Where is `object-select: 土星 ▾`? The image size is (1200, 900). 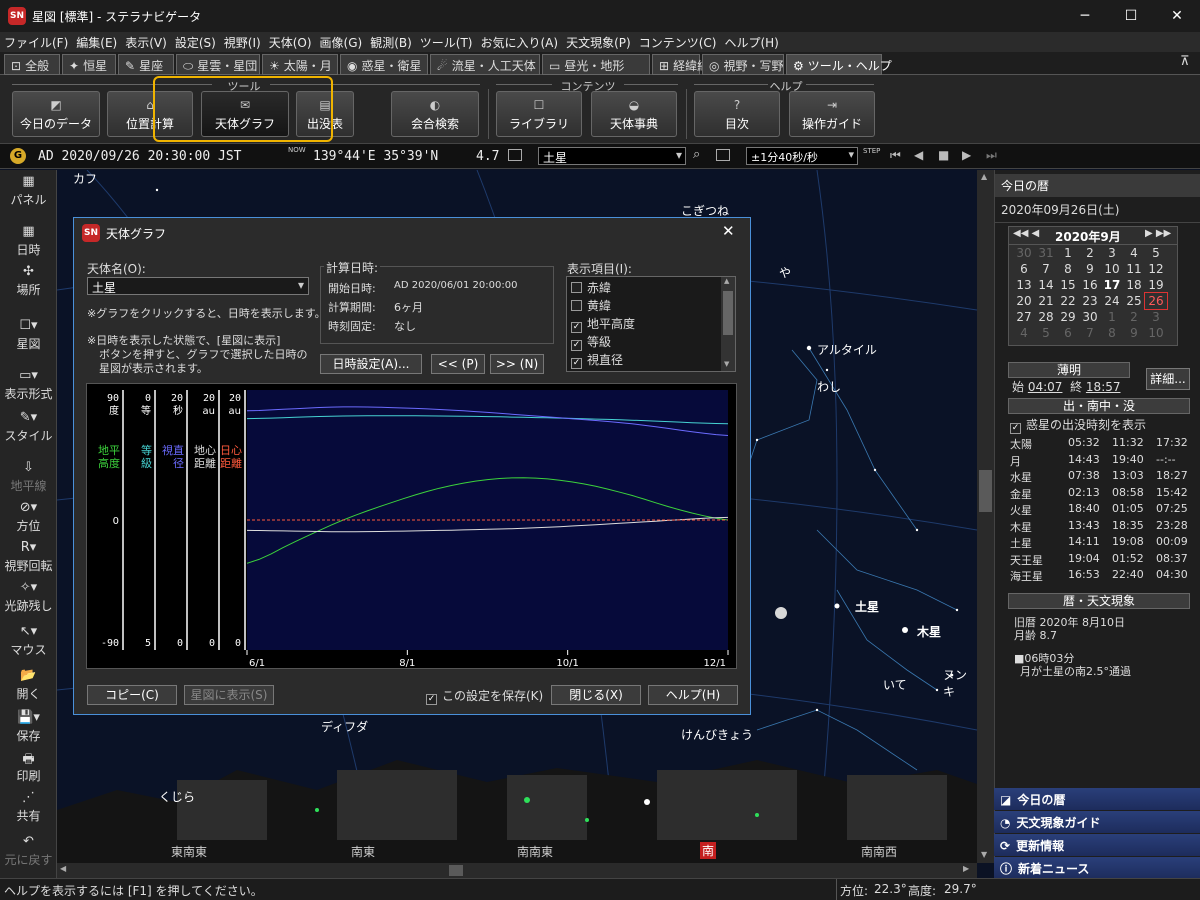
object-select: 土星 ▾ is located at coordinates (198, 286).